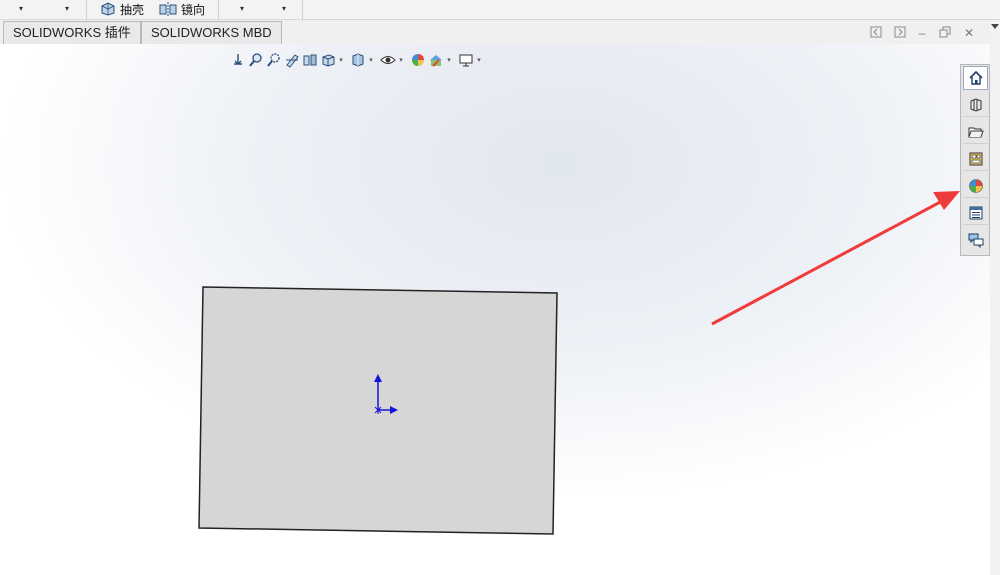 Image resolution: width=1000 pixels, height=575 pixels. What do you see at coordinates (211, 32) in the screenshot?
I see `tab-solidworks-mbd: SOLIDWORKS MBD` at bounding box center [211, 32].